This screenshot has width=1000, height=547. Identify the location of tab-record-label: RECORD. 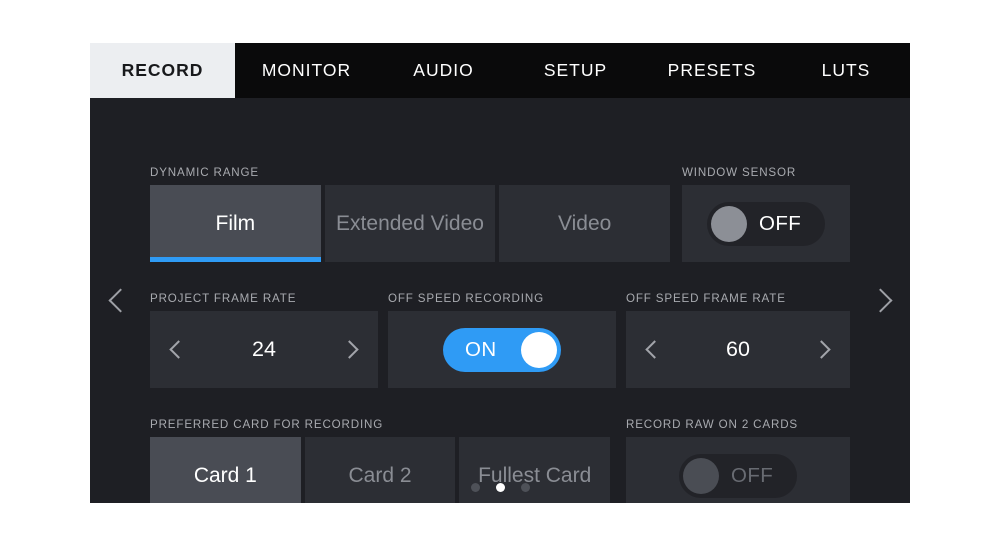
(162, 70).